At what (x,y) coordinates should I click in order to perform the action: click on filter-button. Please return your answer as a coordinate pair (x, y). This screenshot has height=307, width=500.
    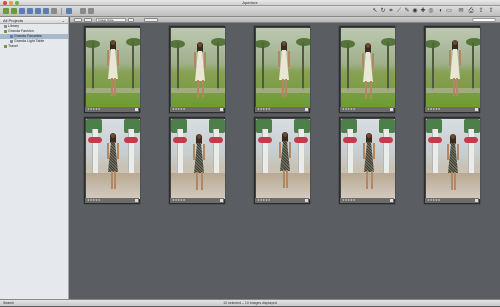
    Looking at the image, I should click on (151, 20).